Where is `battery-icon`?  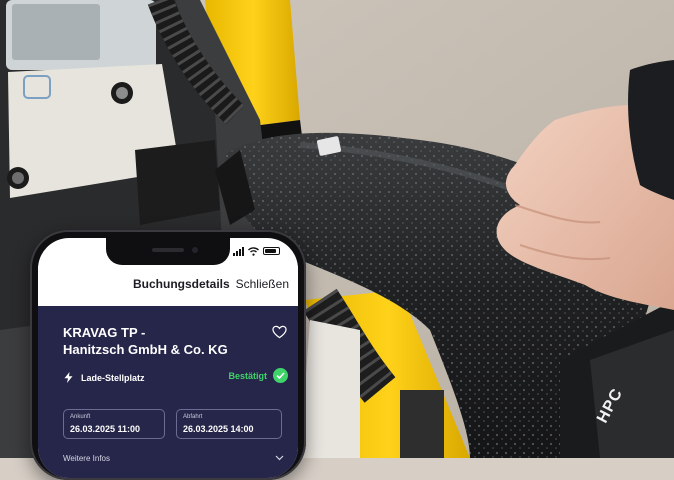
battery-icon is located at coordinates (271, 251).